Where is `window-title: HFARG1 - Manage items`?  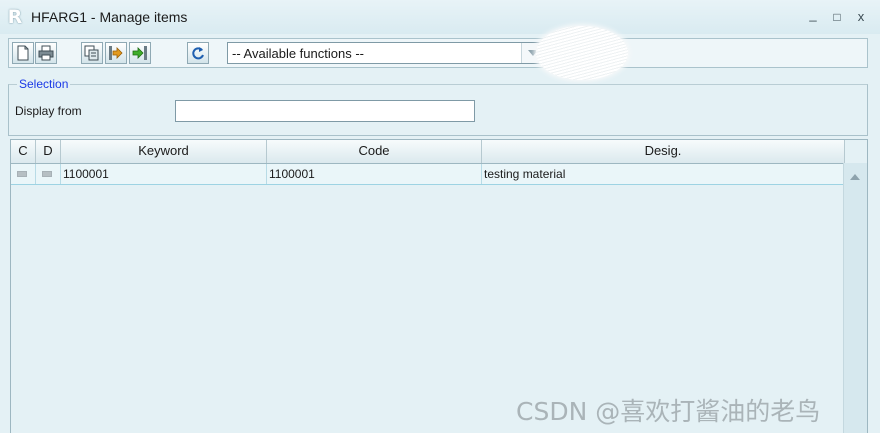 window-title: HFARG1 - Manage items is located at coordinates (109, 17).